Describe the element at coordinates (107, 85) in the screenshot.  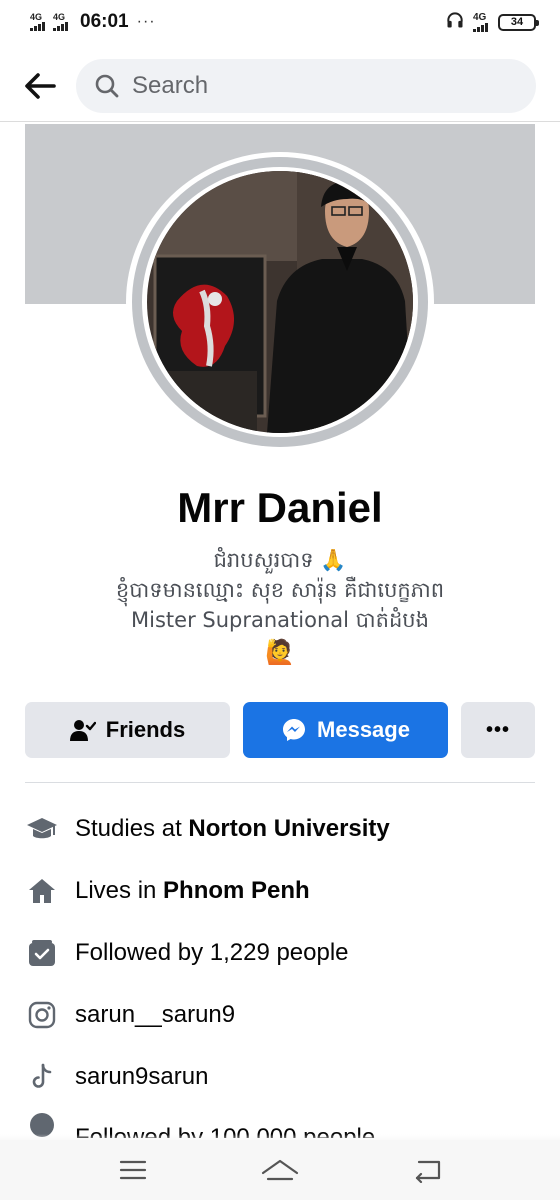
I see `search-icon` at that location.